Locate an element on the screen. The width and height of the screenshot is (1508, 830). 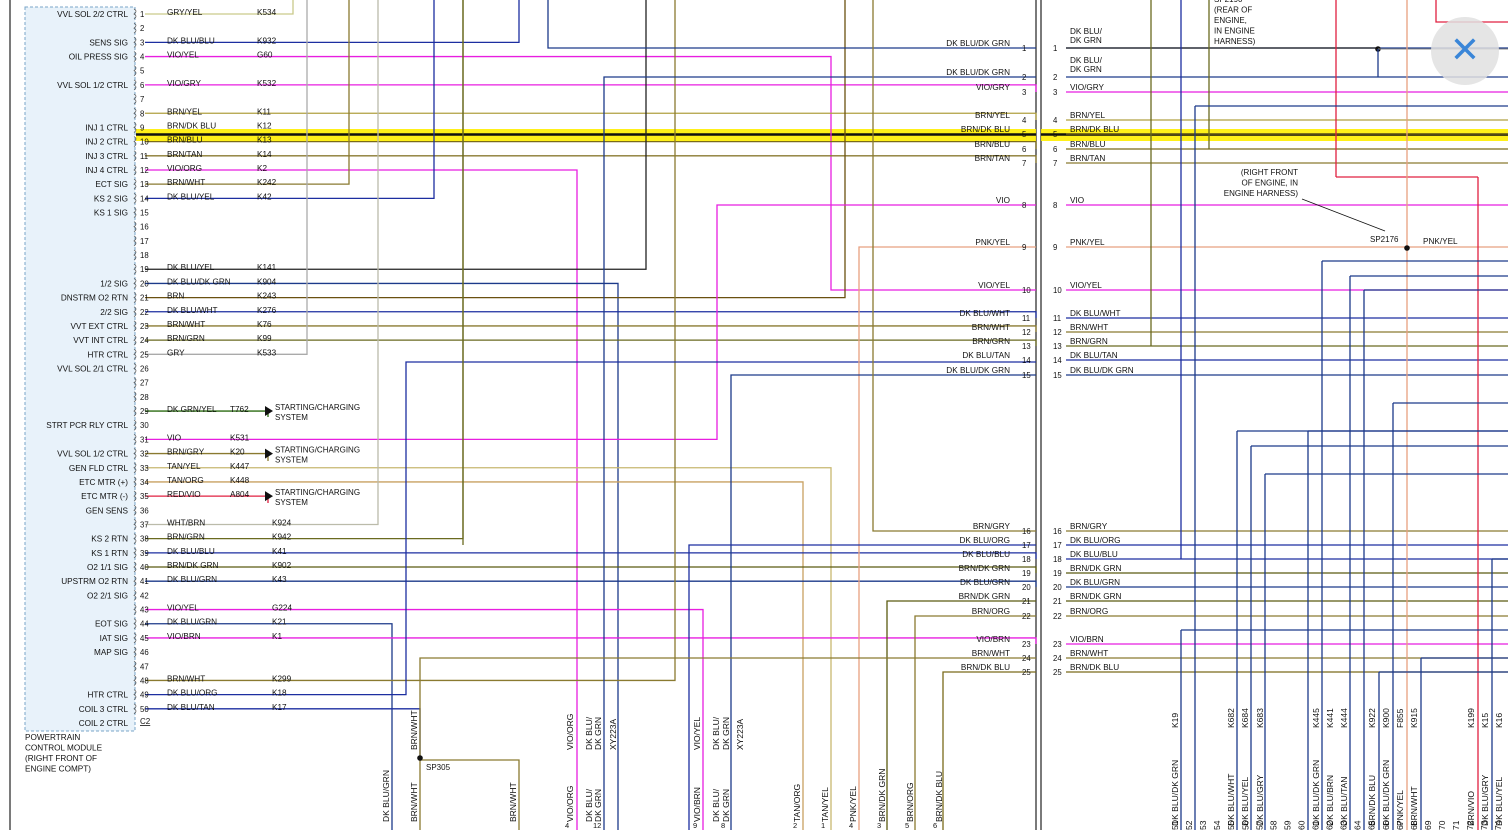
pin-number: 27 is located at coordinates (144, 383).